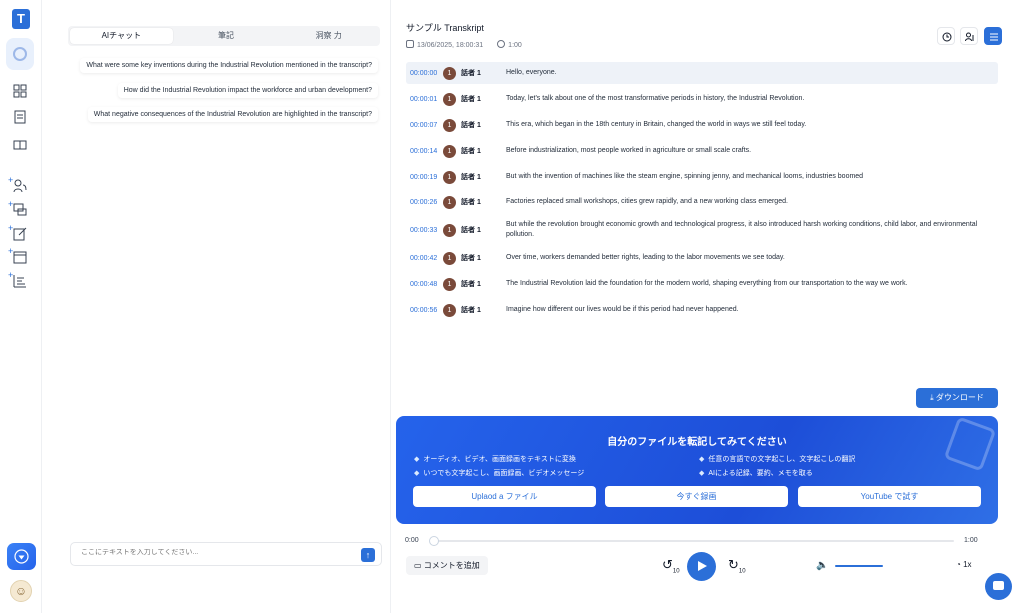  I want to click on timestamp: 00:00:26, so click(423, 202).